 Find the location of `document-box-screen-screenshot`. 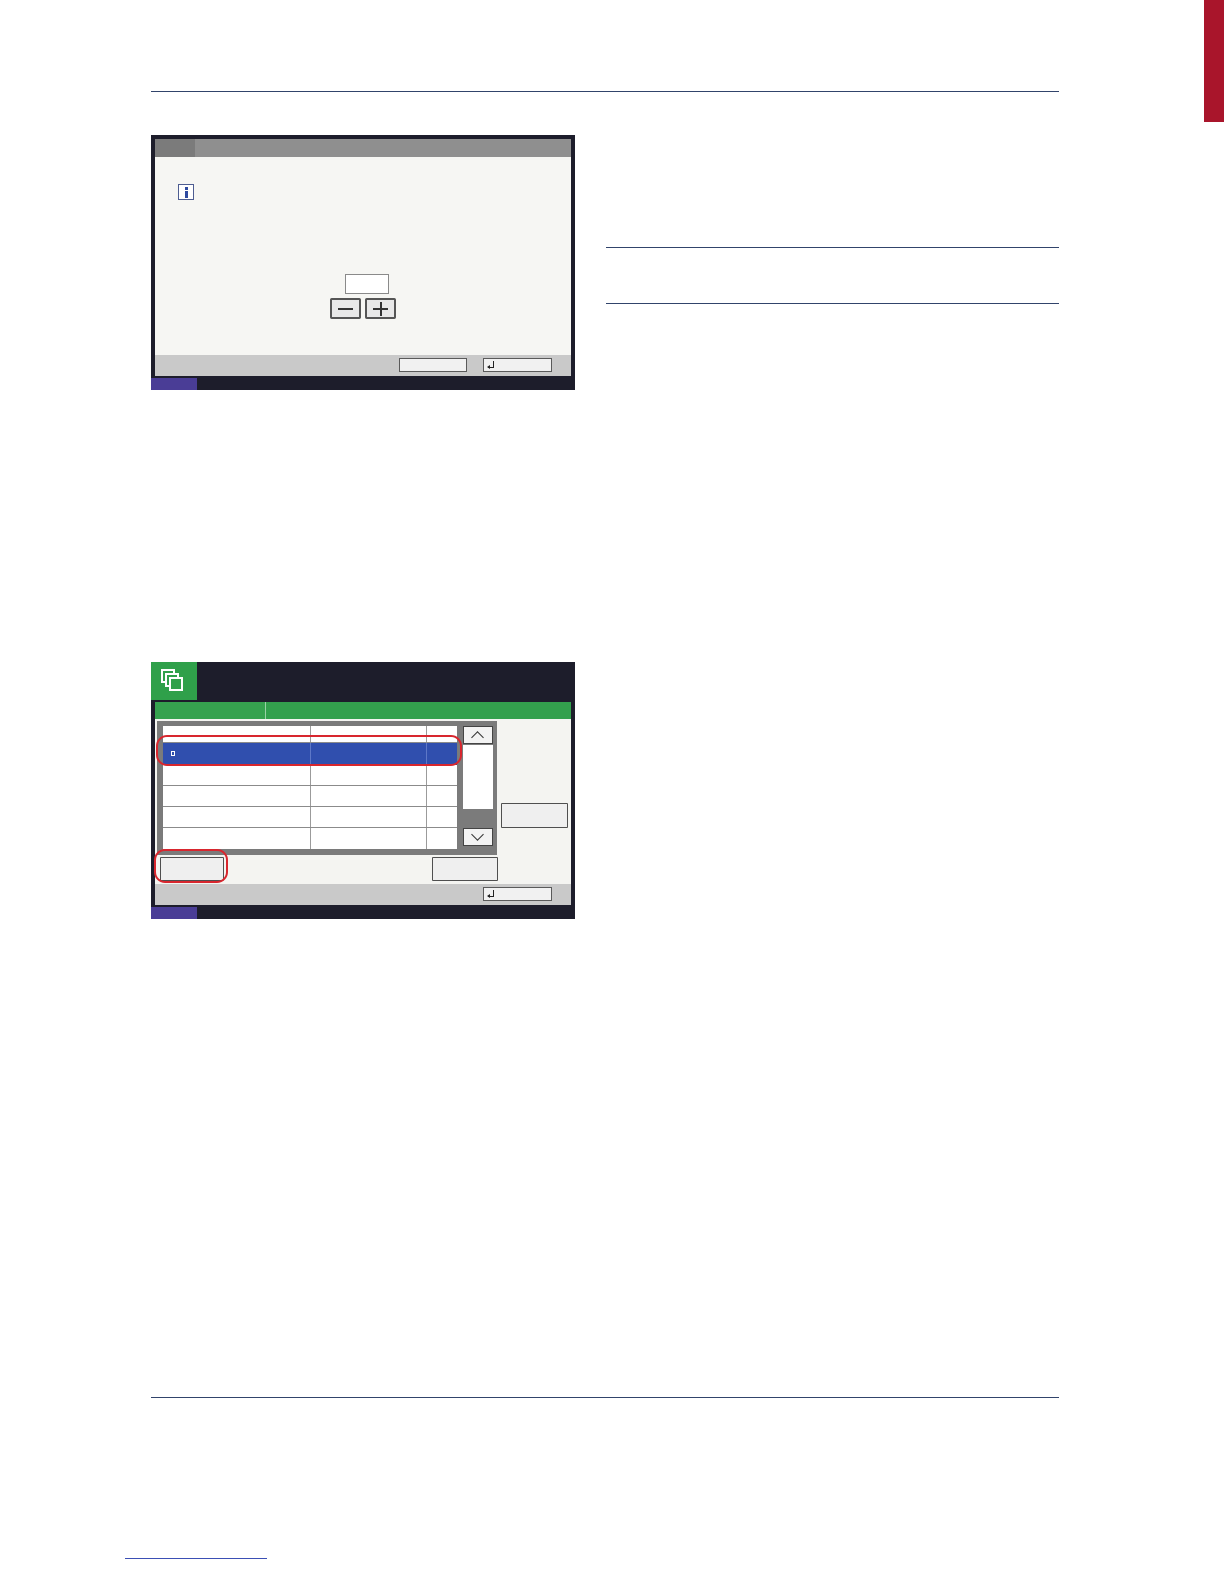

document-box-screen-screenshot is located at coordinates (363, 790).